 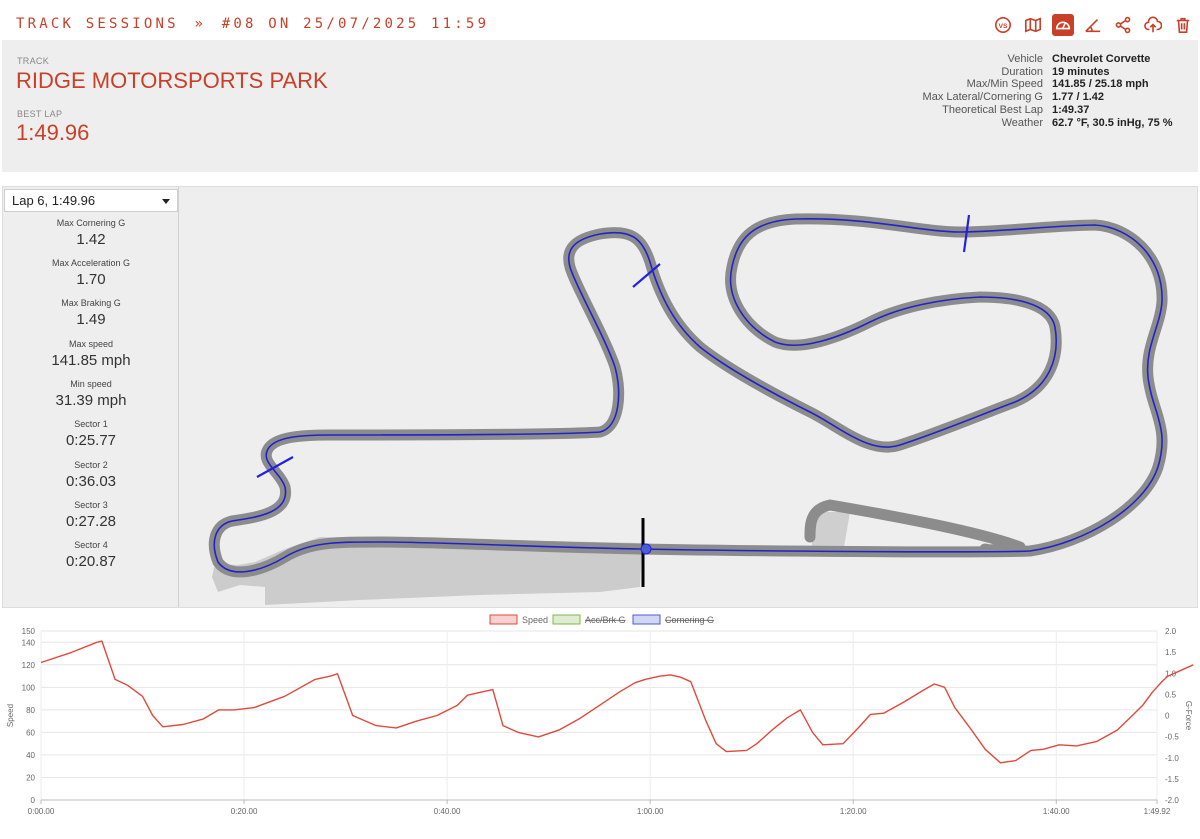 What do you see at coordinates (91, 465) in the screenshot?
I see `metric-label: Sector 2` at bounding box center [91, 465].